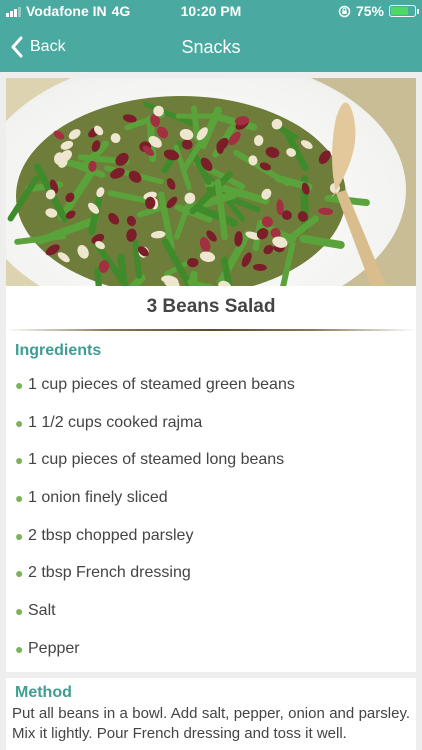 This screenshot has width=422, height=750. I want to click on carrier-name: Vodafone IN, so click(66, 11).